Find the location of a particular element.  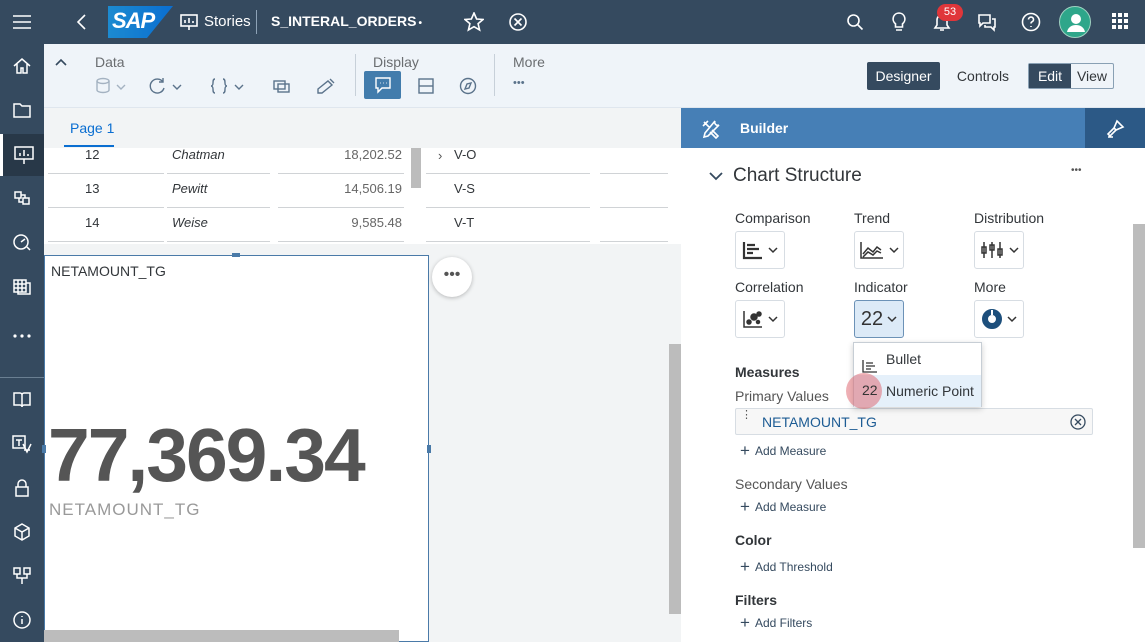

more-types-label: More is located at coordinates (990, 287).